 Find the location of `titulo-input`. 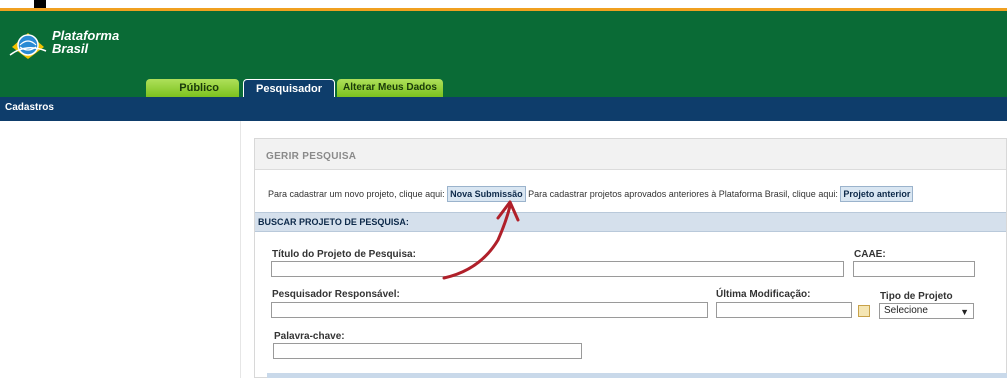

titulo-input is located at coordinates (557, 269).